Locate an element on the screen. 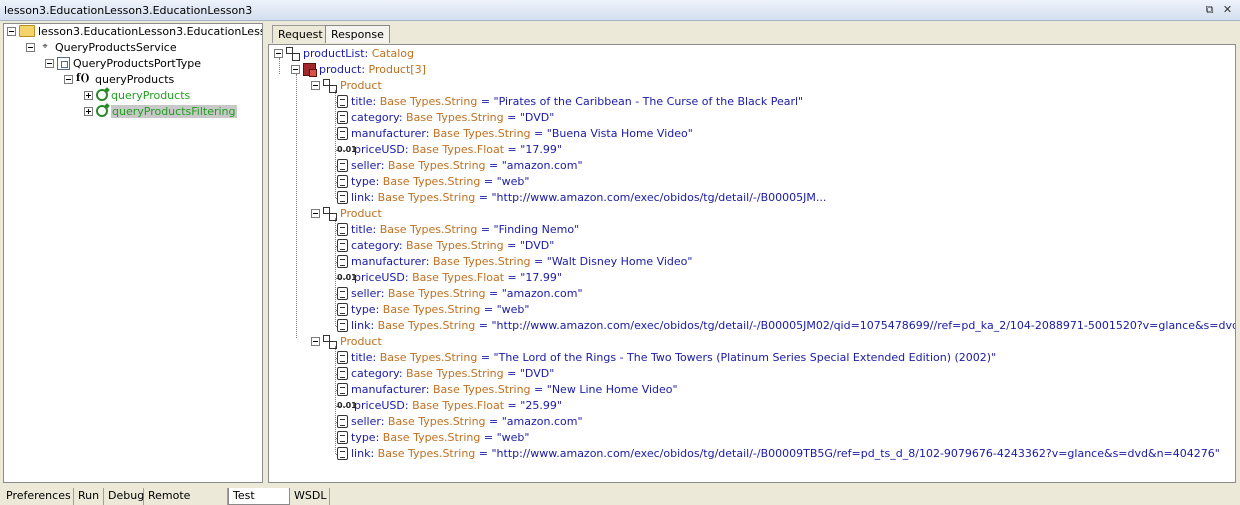 The image size is (1240, 505). tab-response: Response is located at coordinates (357, 34).